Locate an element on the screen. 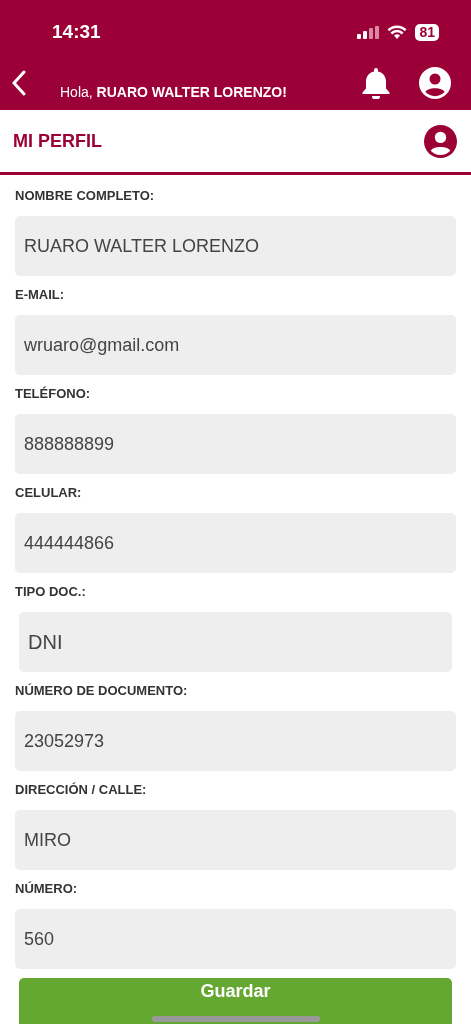 Image resolution: width=471 pixels, height=1024 pixels. input-field: 888888899 is located at coordinates (235, 444).